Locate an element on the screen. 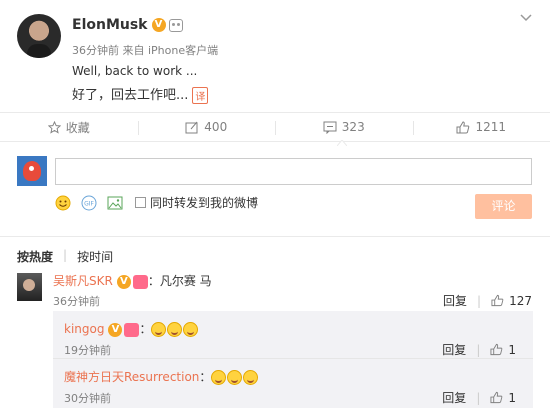 The height and width of the screenshot is (408, 550). favorite-button: 收藏 is located at coordinates (69, 127).